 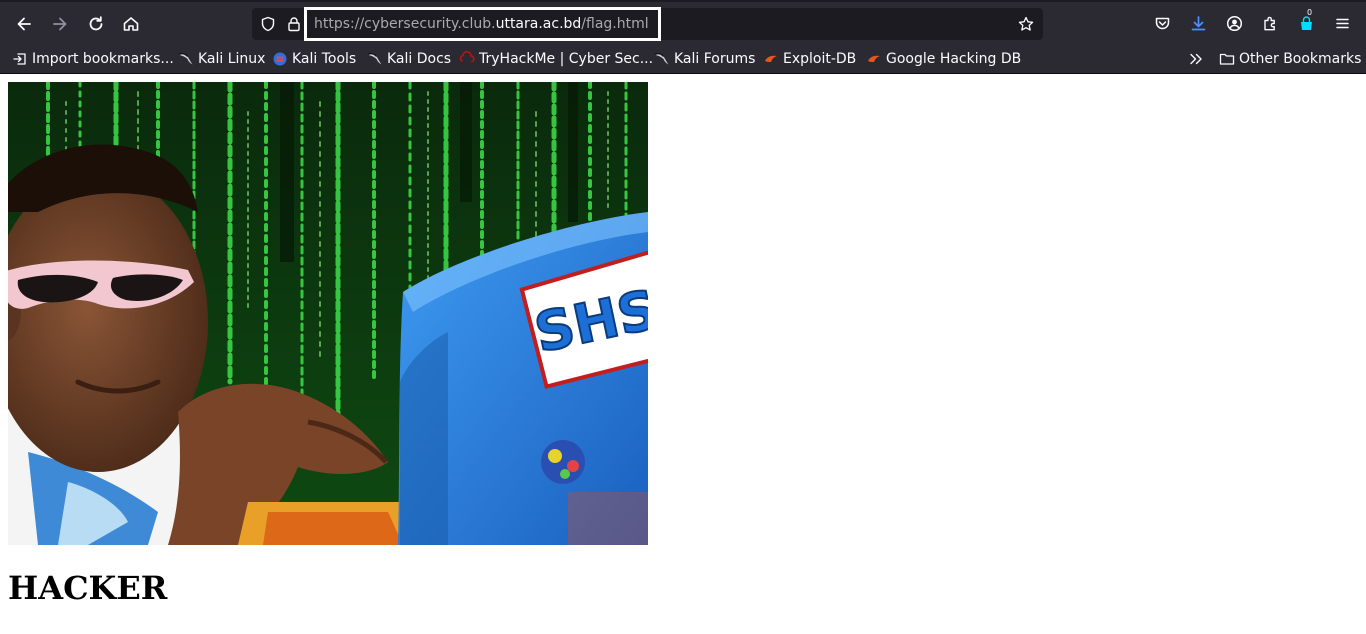 I want to click on bookmark-label: Kali Linux, so click(x=232, y=59).